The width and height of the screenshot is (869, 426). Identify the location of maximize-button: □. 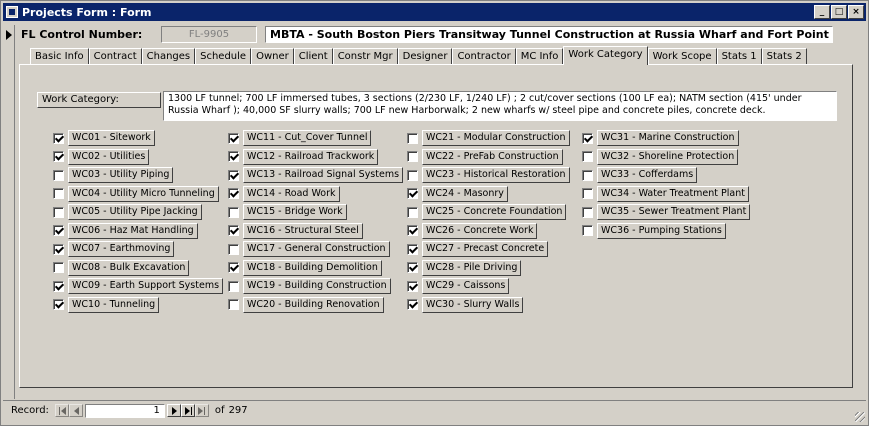
(839, 12).